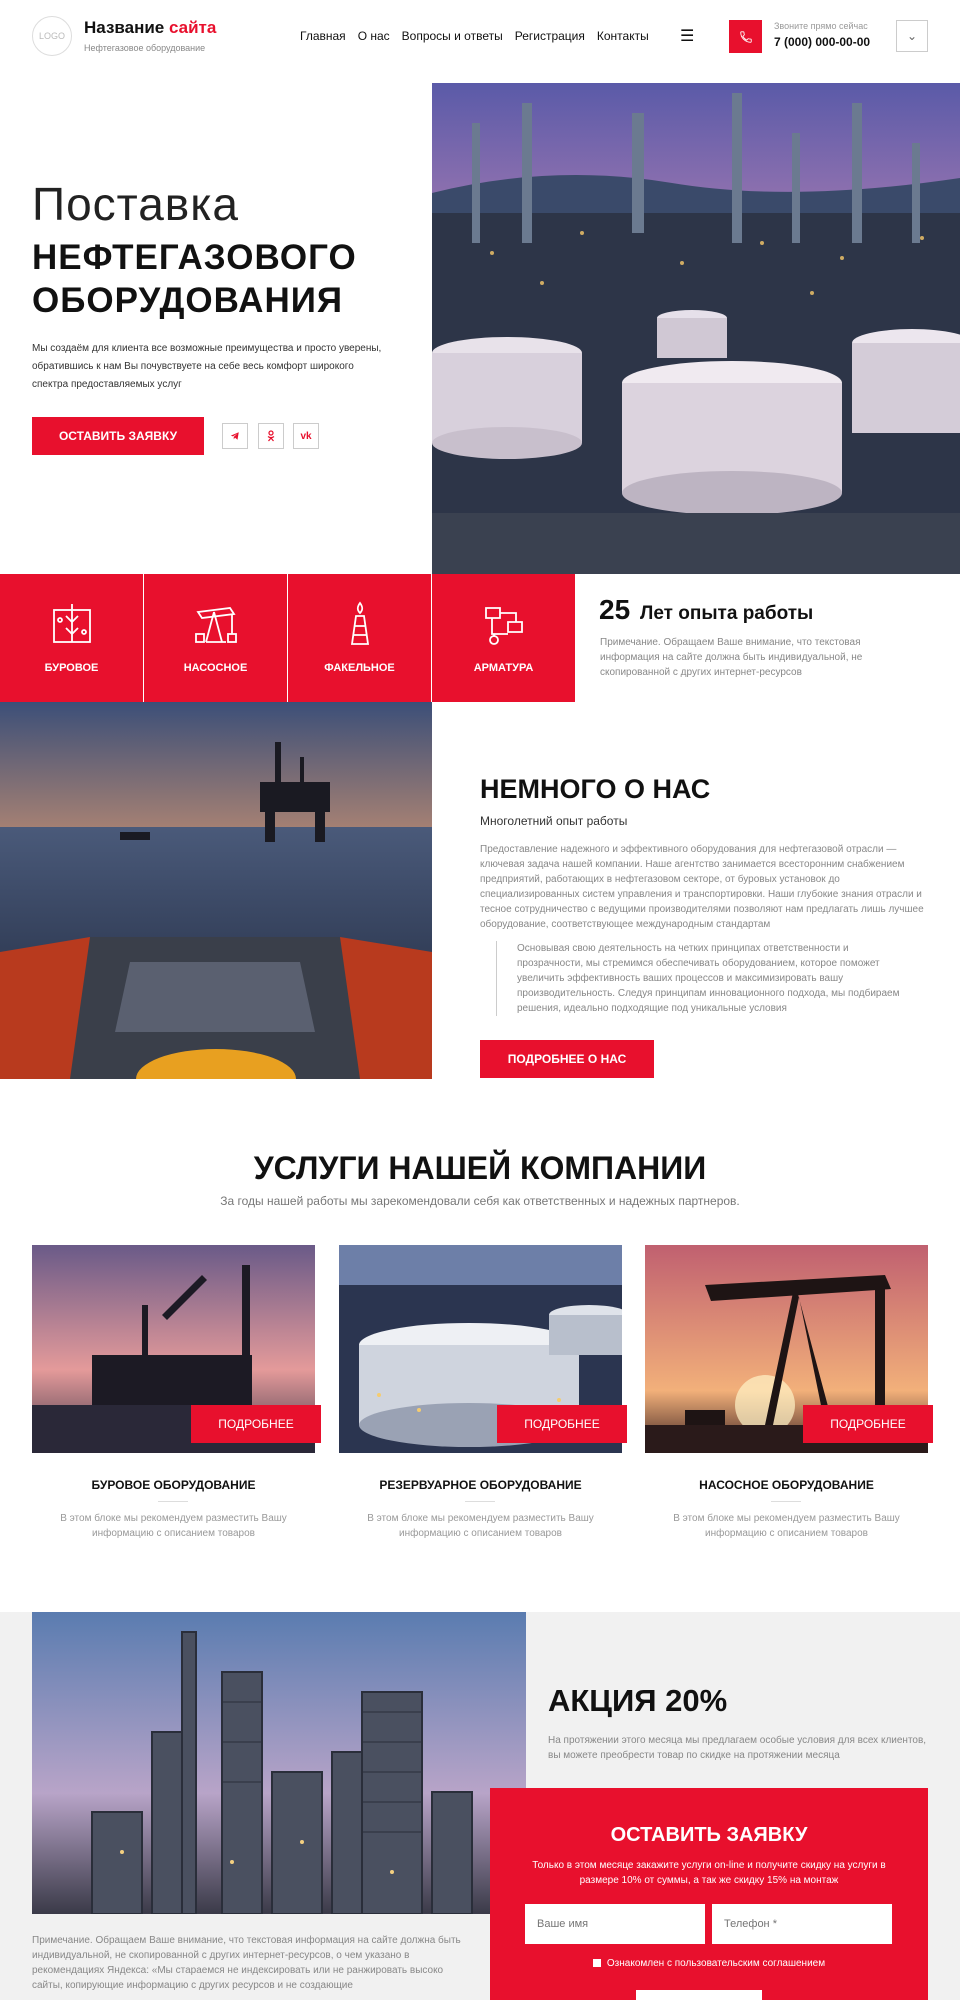  I want to click on category-label: НАСОСНОЕ, so click(215, 668).